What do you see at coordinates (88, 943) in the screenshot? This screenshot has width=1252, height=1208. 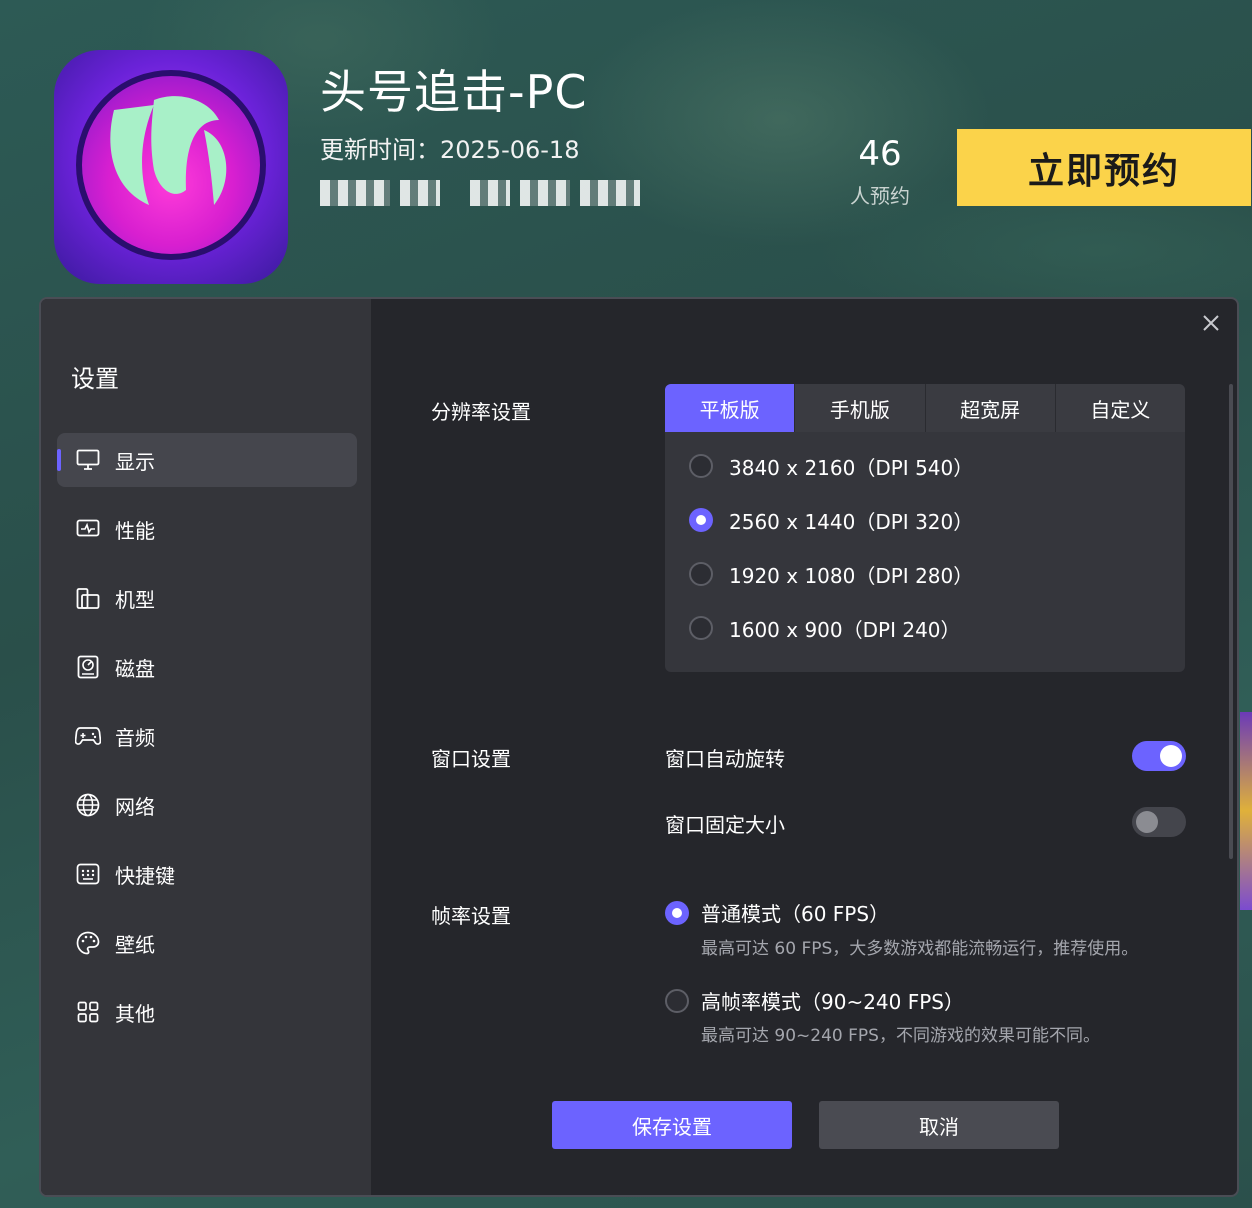 I see `palette-icon` at bounding box center [88, 943].